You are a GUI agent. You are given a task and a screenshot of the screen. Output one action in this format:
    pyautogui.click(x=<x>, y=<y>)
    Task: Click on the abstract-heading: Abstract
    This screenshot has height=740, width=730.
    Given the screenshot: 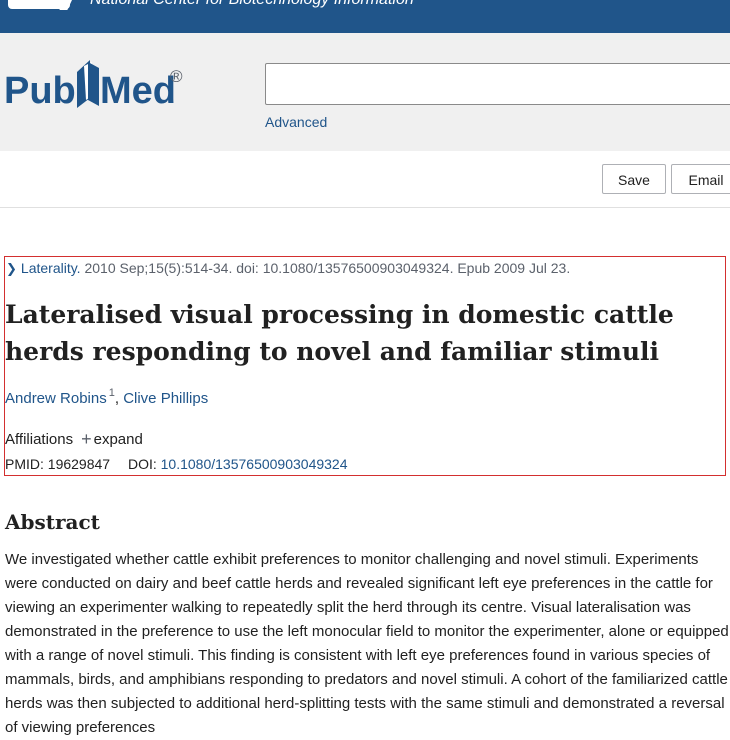 What is the action you would take?
    pyautogui.click(x=52, y=522)
    